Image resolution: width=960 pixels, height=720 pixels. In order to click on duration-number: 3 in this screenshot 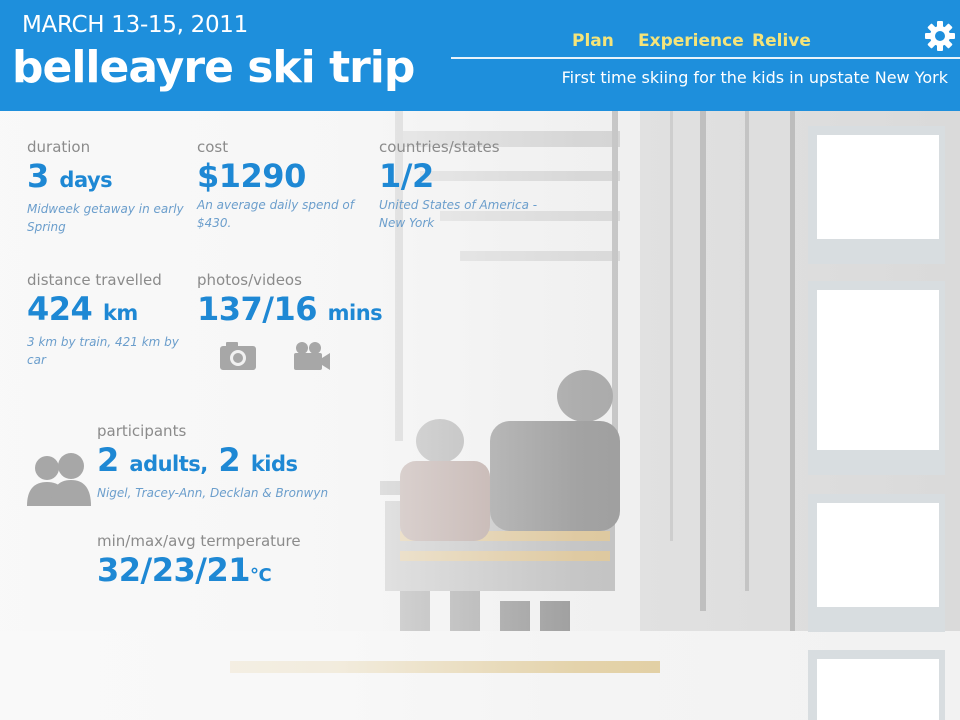, I will do `click(38, 176)`.